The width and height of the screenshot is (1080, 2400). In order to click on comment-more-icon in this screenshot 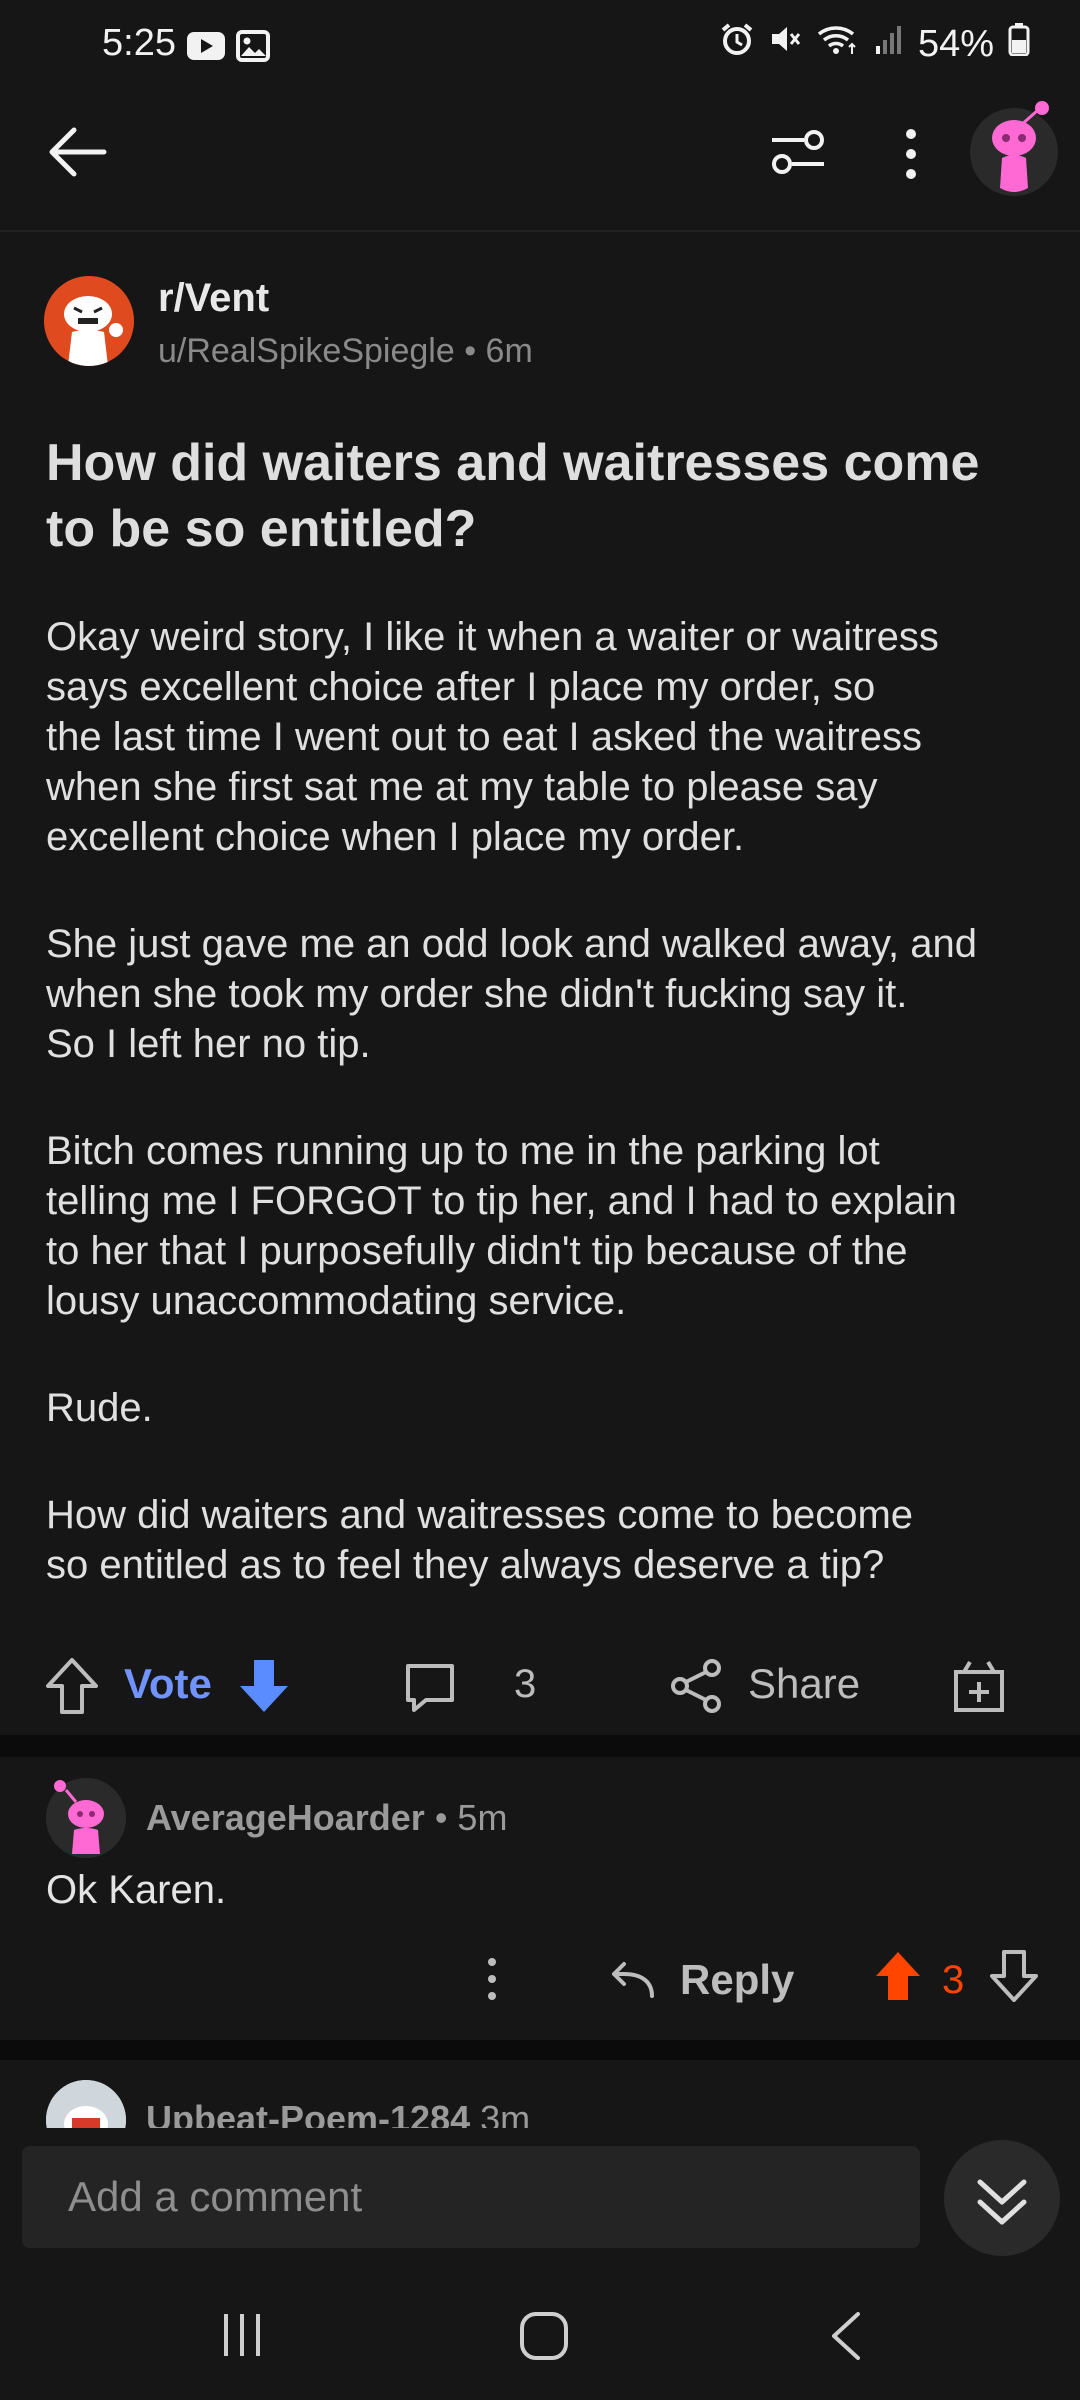, I will do `click(492, 1981)`.